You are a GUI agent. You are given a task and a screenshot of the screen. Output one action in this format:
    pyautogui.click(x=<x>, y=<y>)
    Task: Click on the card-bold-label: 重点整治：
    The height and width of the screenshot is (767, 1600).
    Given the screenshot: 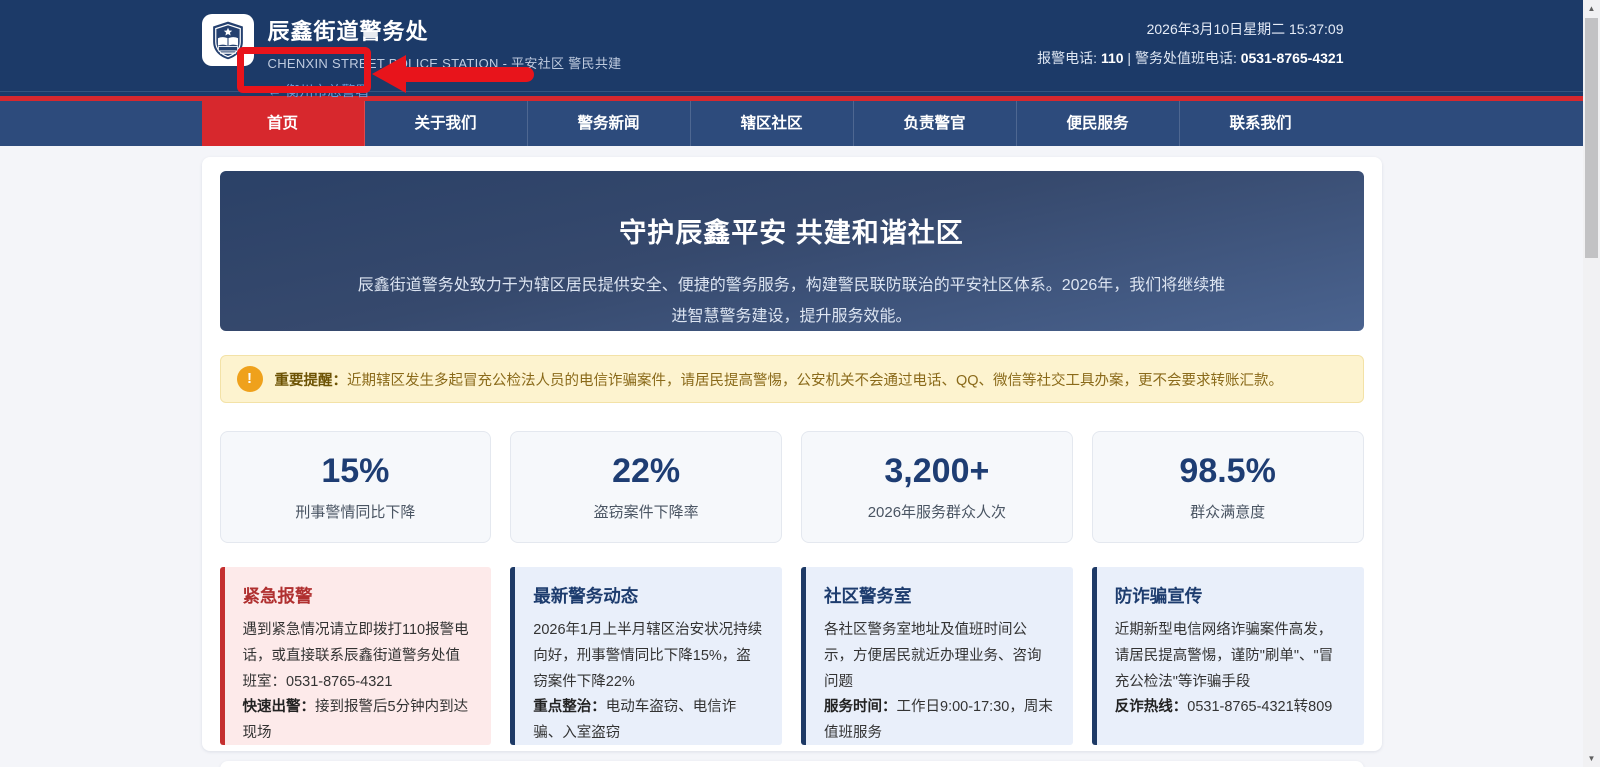 What is the action you would take?
    pyautogui.click(x=569, y=707)
    